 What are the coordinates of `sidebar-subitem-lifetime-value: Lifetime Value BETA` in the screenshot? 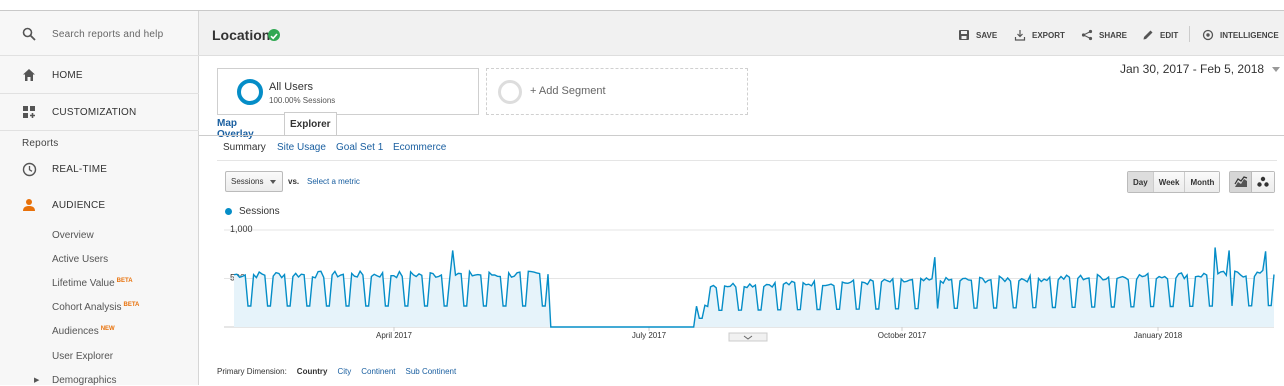 It's located at (92, 283).